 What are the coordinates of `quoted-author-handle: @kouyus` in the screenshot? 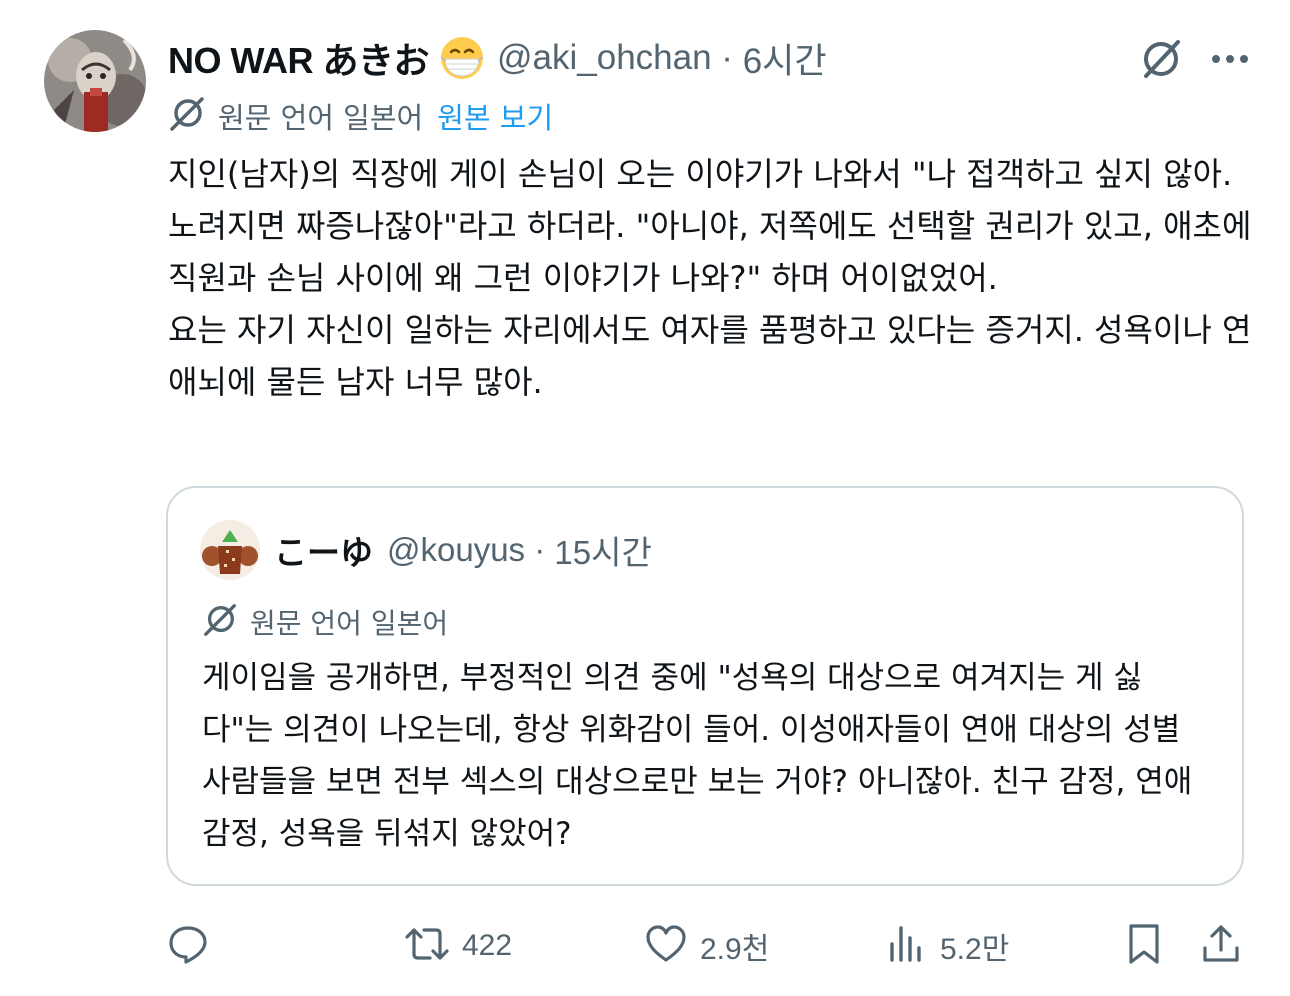 It's located at (456, 549).